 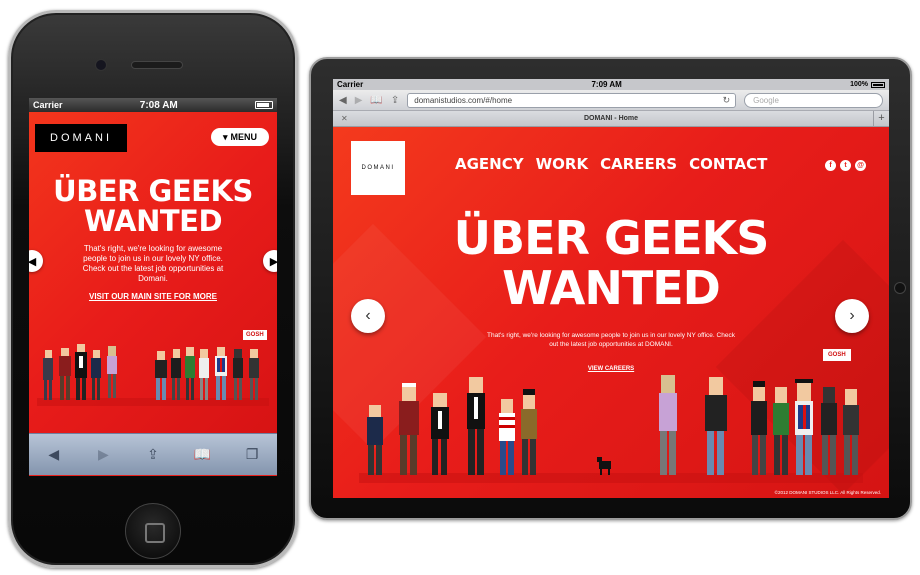 What do you see at coordinates (611, 369) in the screenshot?
I see `view-careers-link: VIEW CAREERS` at bounding box center [611, 369].